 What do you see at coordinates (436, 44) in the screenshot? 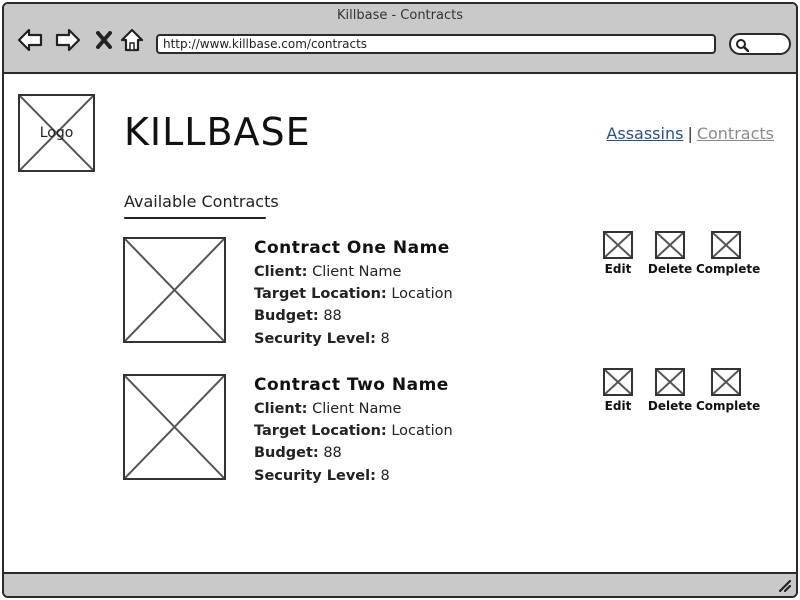
I see `address-bar: http://www.killbase.com/contracts` at bounding box center [436, 44].